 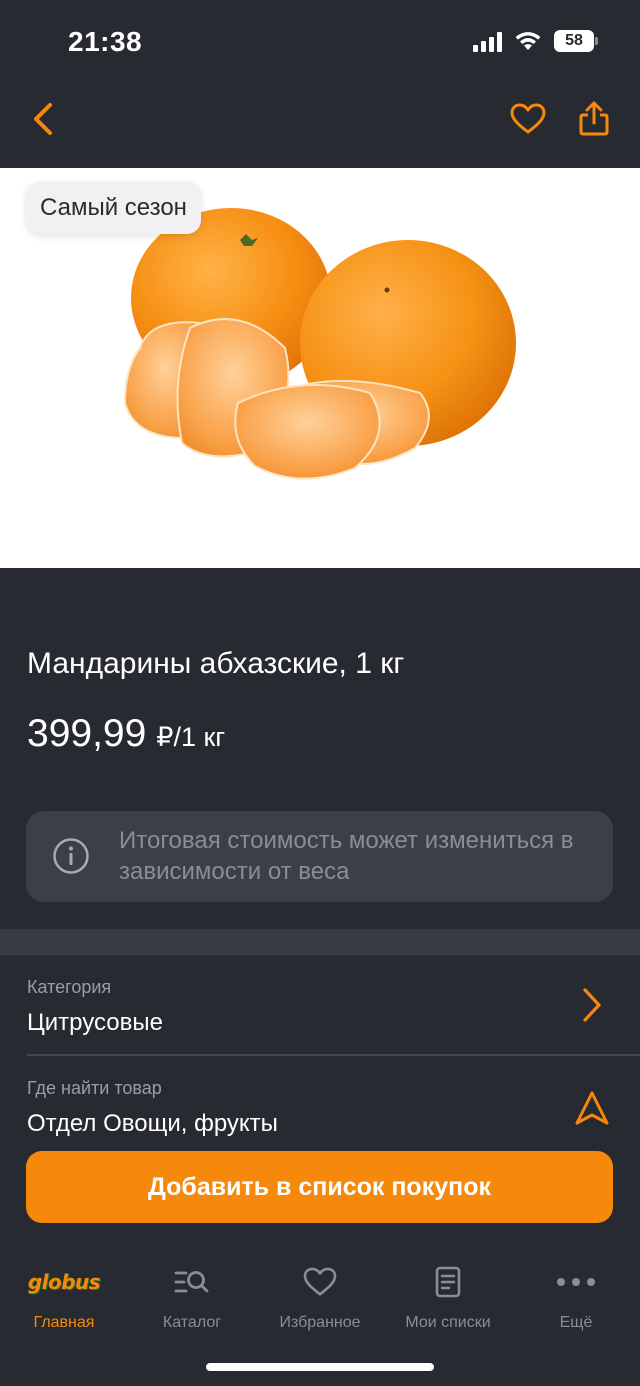 I want to click on nav-bar, so click(x=320, y=126).